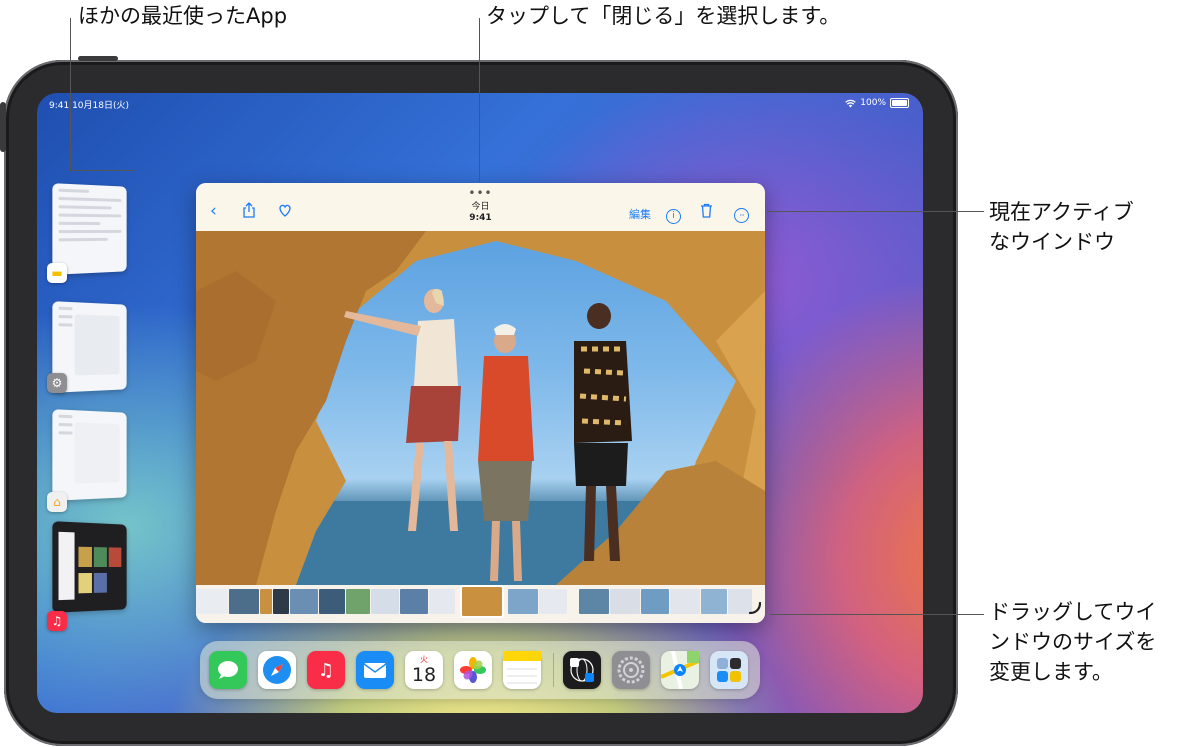 The width and height of the screenshot is (1197, 747). Describe the element at coordinates (57, 383) in the screenshot. I see `settings-app-icon: ⚙` at that location.